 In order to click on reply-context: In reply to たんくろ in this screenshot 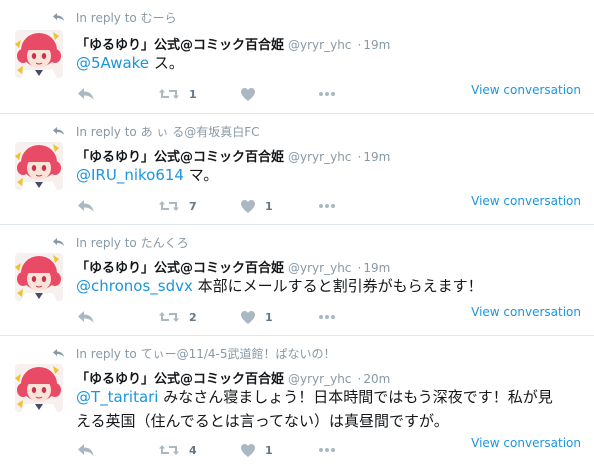, I will do `click(120, 242)`.